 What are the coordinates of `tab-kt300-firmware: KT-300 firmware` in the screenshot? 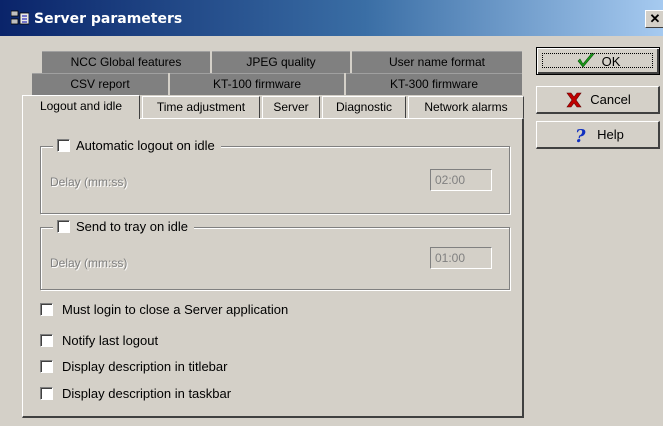 It's located at (434, 84).